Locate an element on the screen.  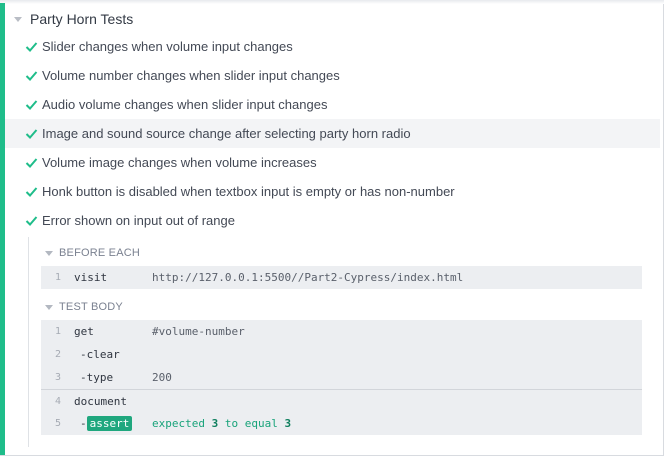
command-message: 200 is located at coordinates (162, 377).